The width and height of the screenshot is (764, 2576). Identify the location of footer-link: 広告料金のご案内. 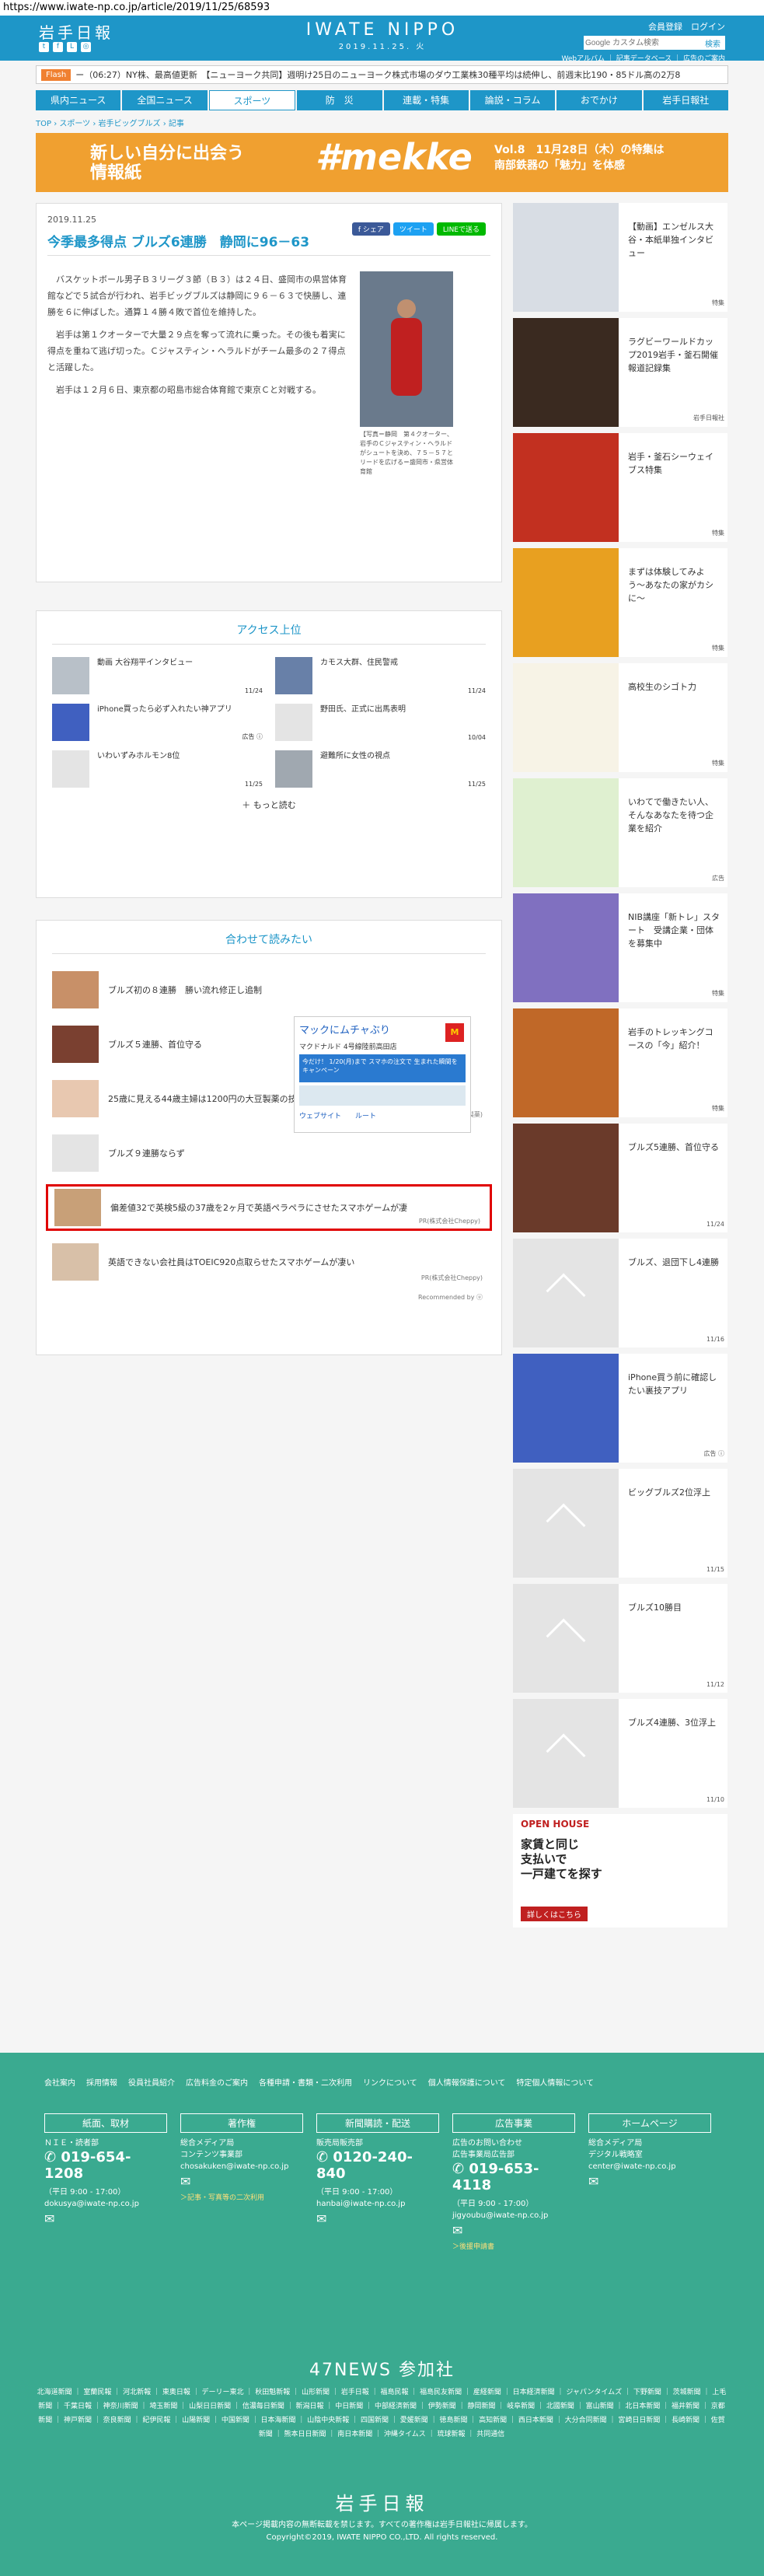
(217, 2082).